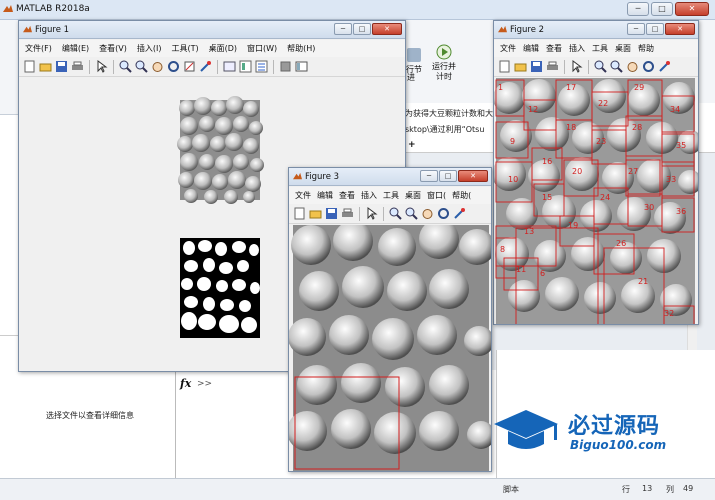  Describe the element at coordinates (573, 225) in the screenshot. I see `region-label: 19` at that location.